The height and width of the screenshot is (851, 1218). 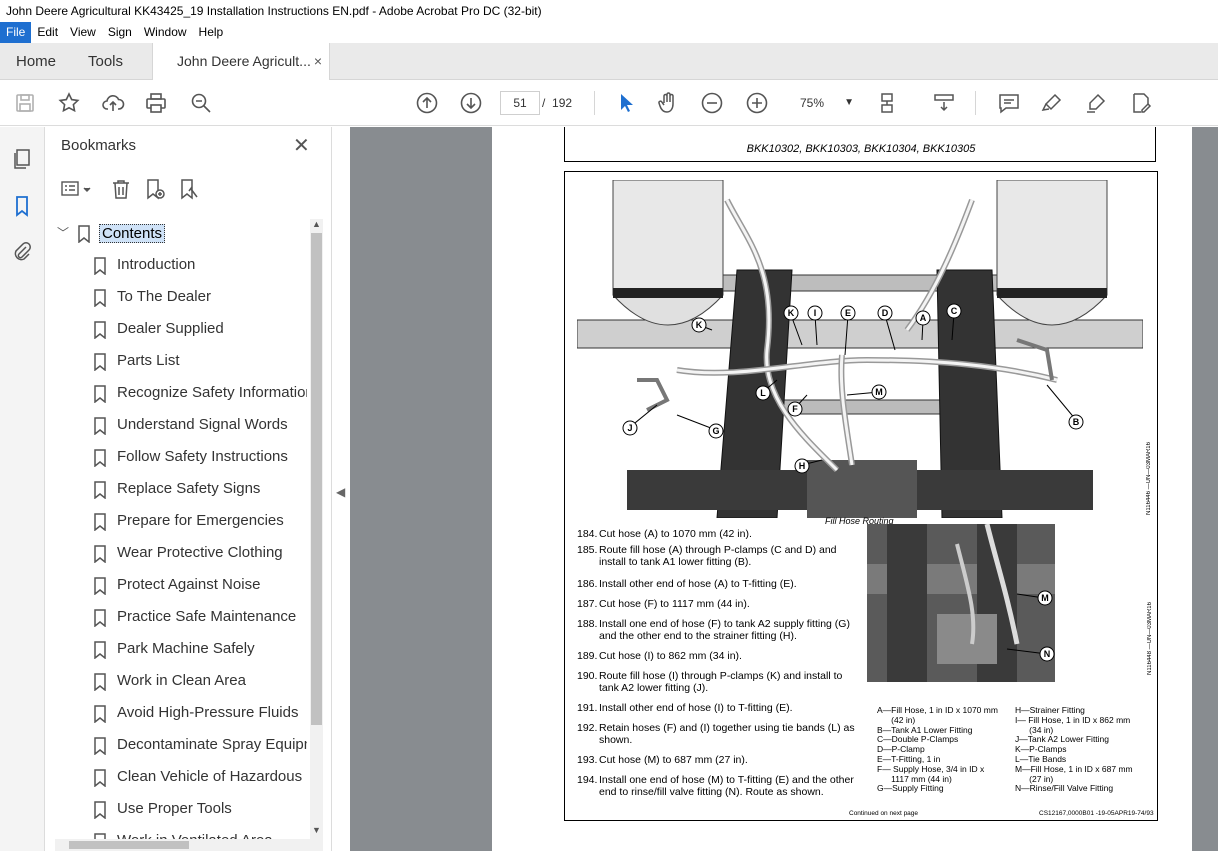 I want to click on bookmark-options-icon, so click(x=77, y=189).